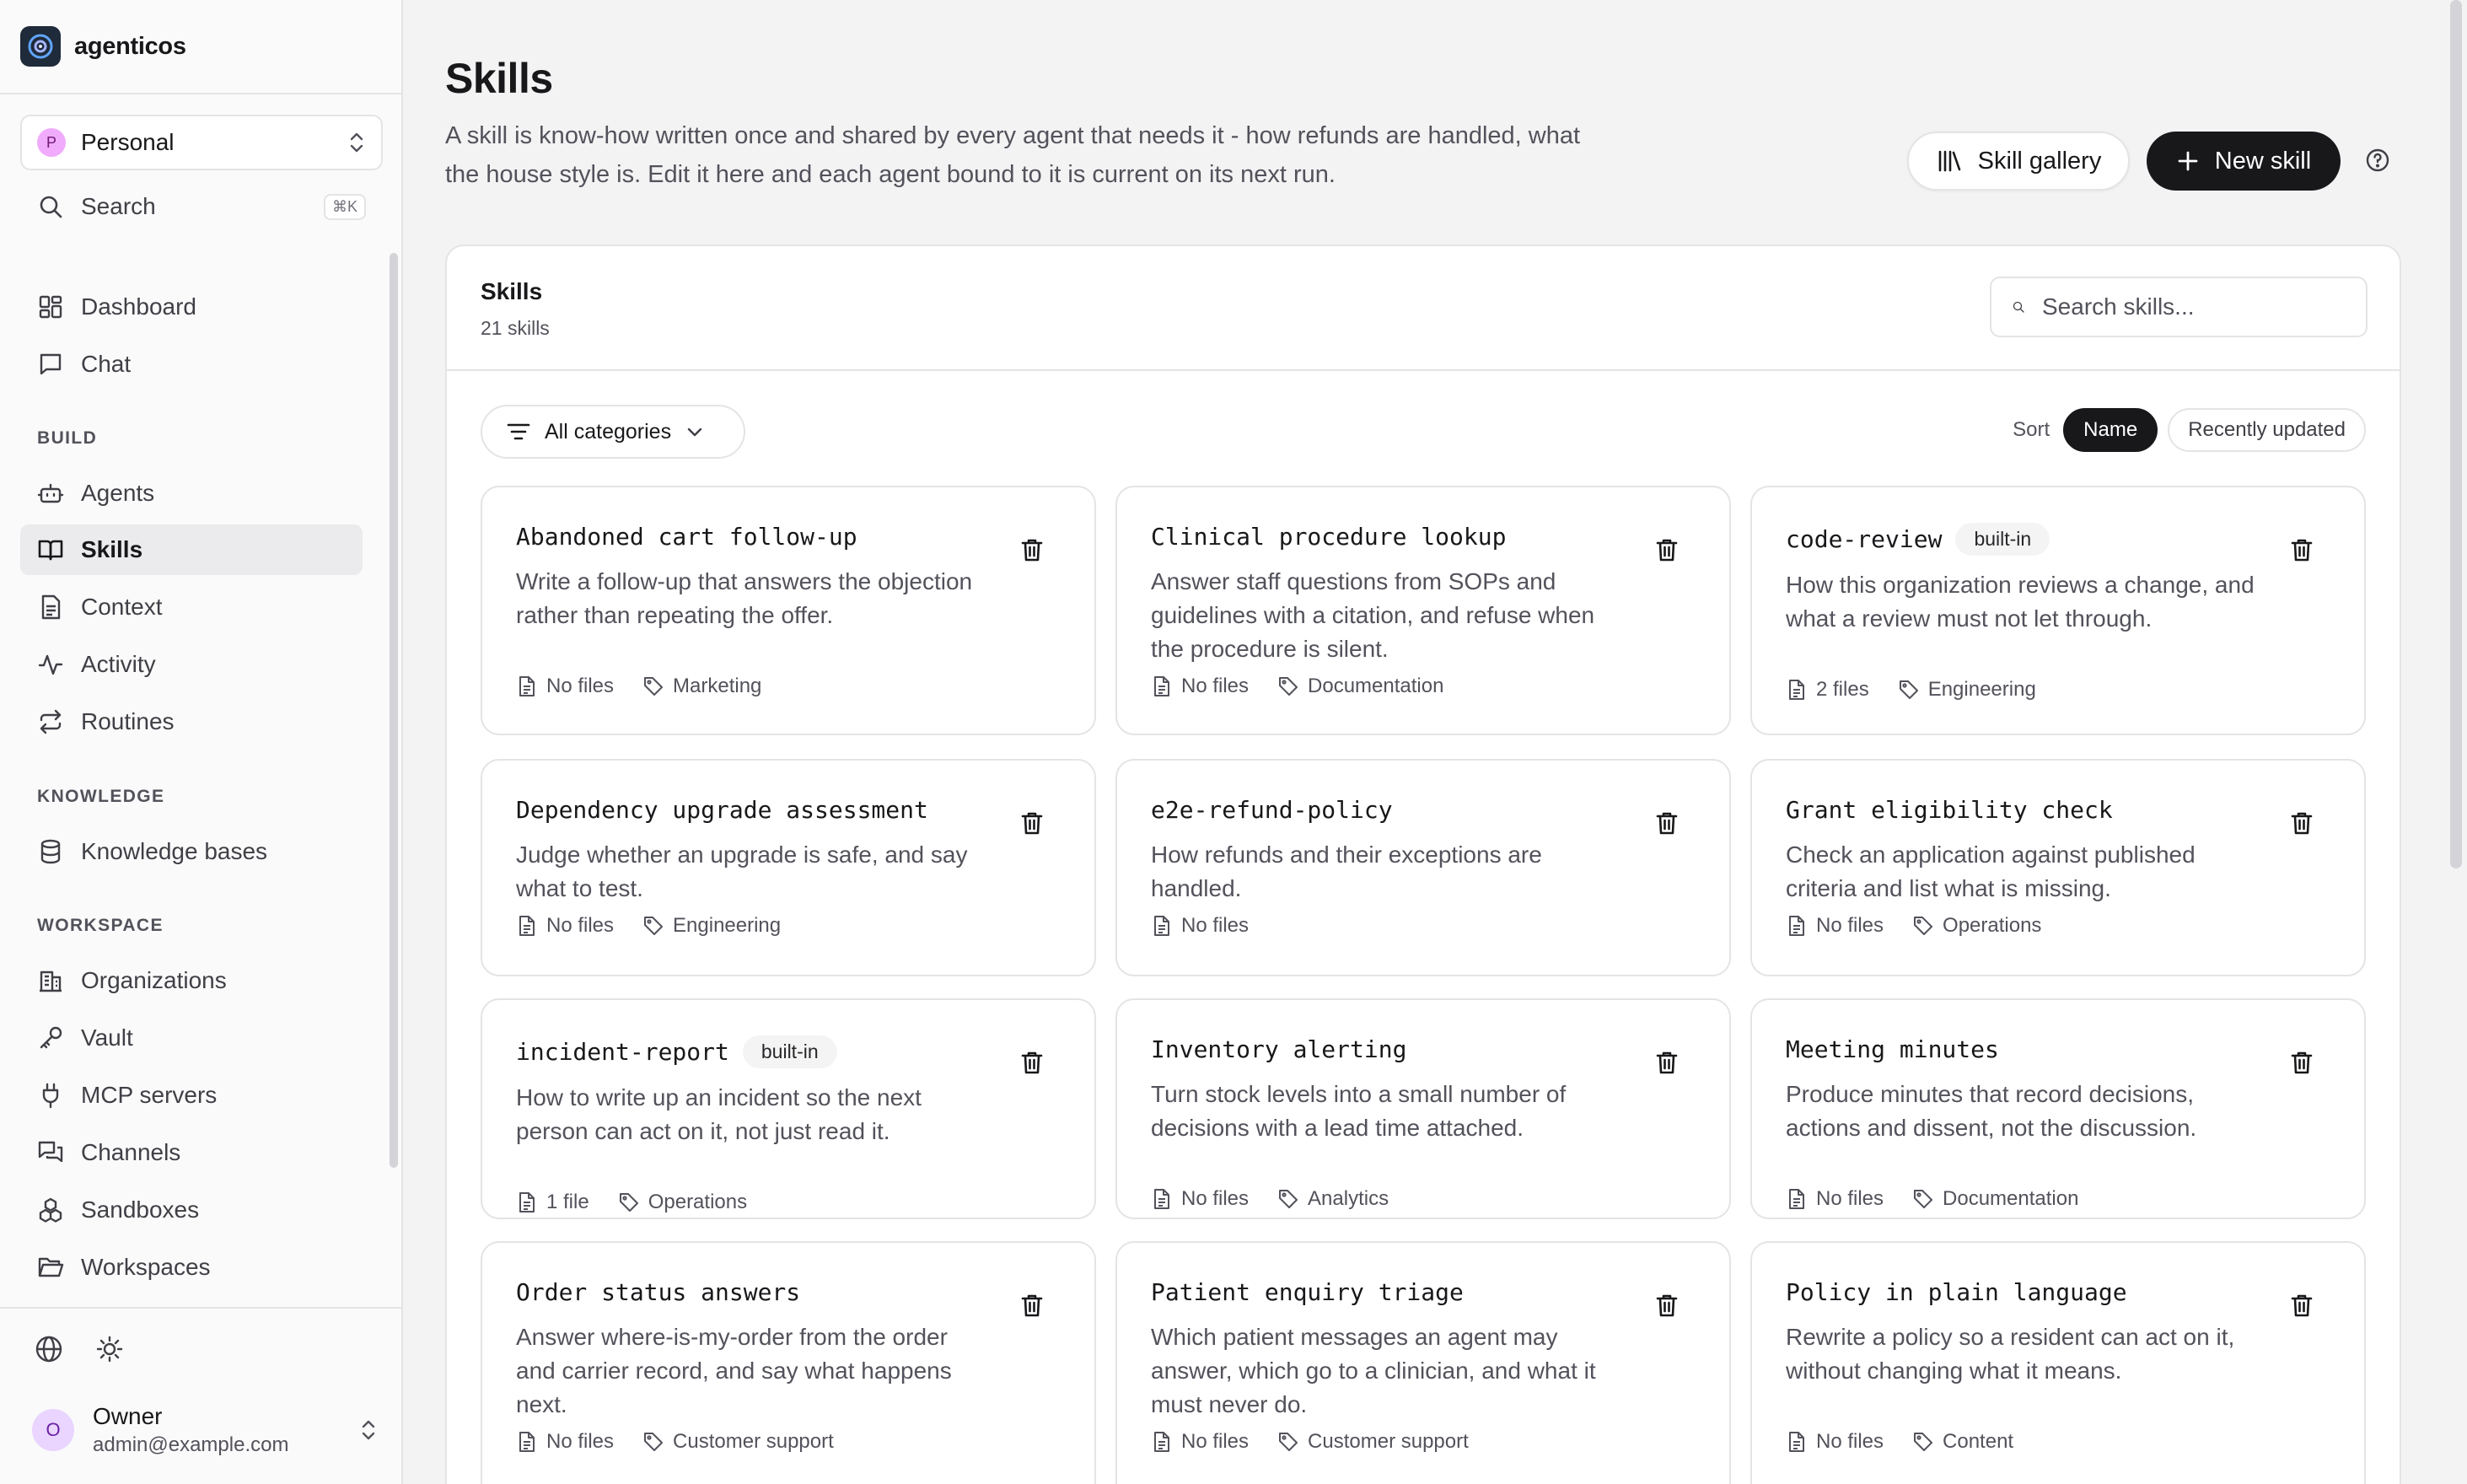 This screenshot has height=1484, width=2467. I want to click on new-skill-button: New skill, so click(2244, 161).